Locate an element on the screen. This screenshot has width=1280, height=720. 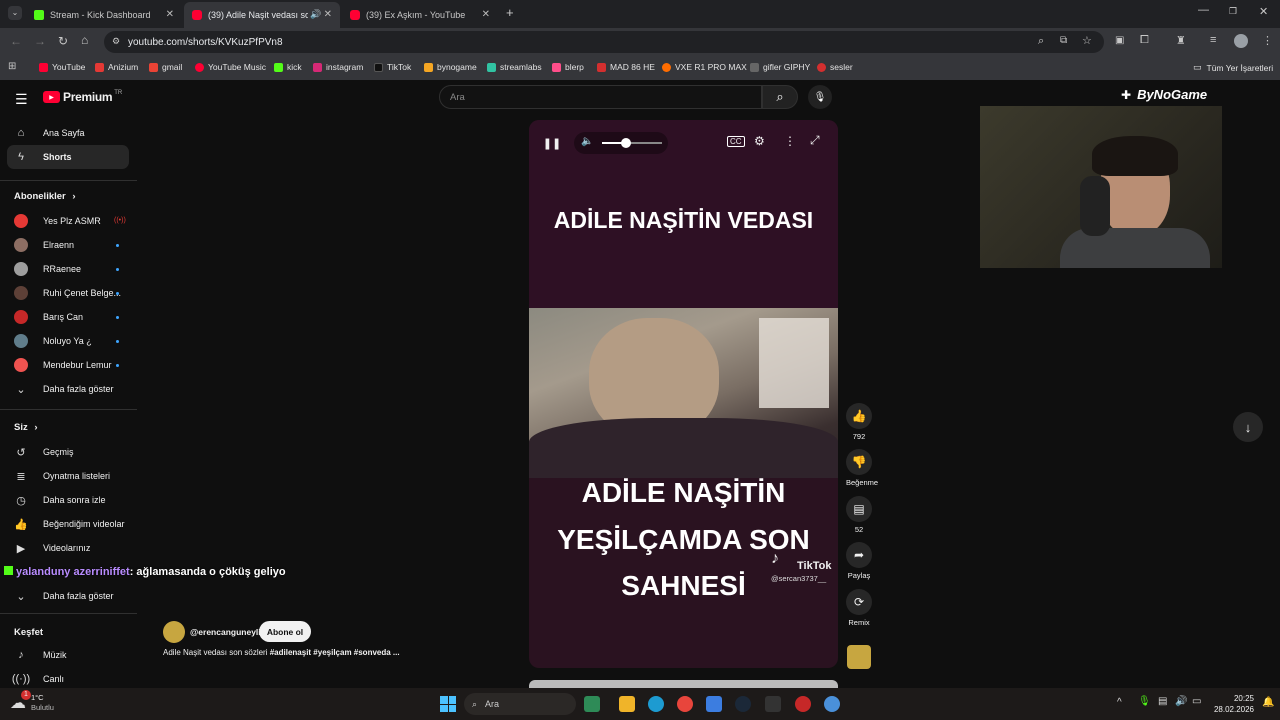
bookmark-instagram: instagram is located at coordinates (338, 67).